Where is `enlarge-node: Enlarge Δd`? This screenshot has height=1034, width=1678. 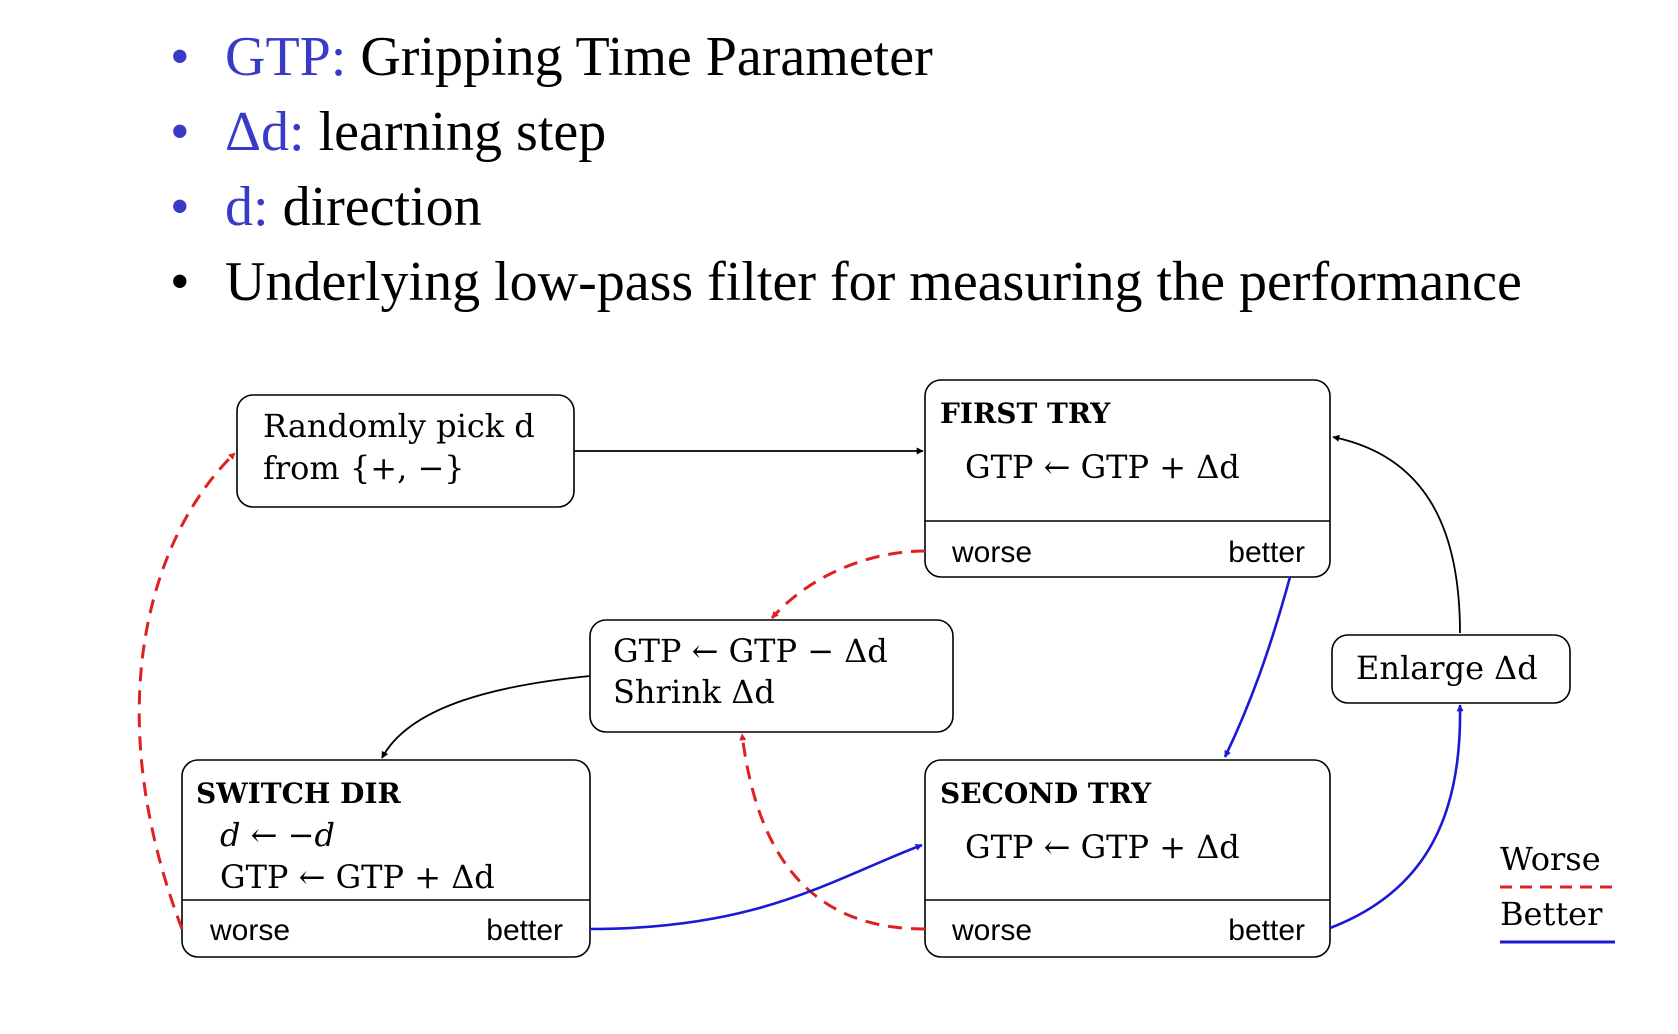 enlarge-node: Enlarge Δd is located at coordinates (1451, 669).